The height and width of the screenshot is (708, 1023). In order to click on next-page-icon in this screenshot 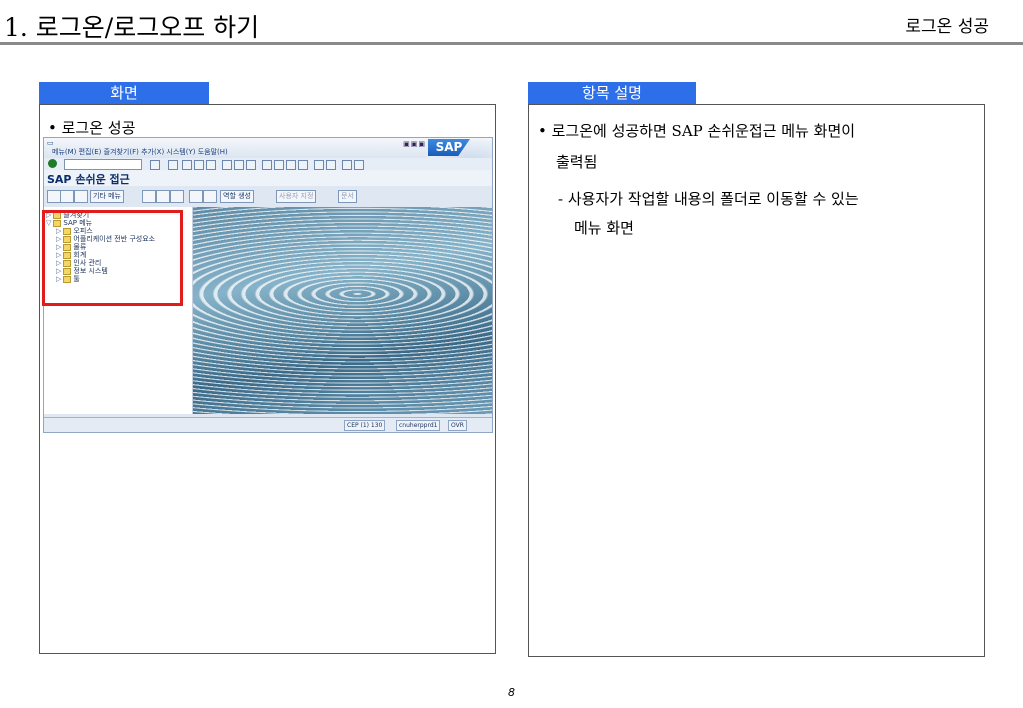, I will do `click(291, 165)`.